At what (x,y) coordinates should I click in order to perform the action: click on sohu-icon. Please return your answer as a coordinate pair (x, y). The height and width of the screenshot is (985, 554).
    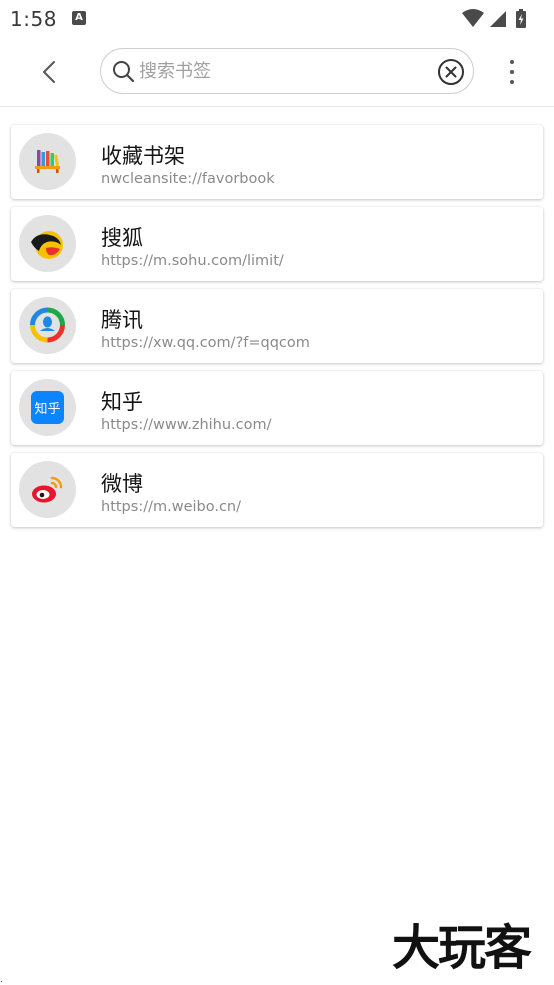
    Looking at the image, I should click on (47, 245).